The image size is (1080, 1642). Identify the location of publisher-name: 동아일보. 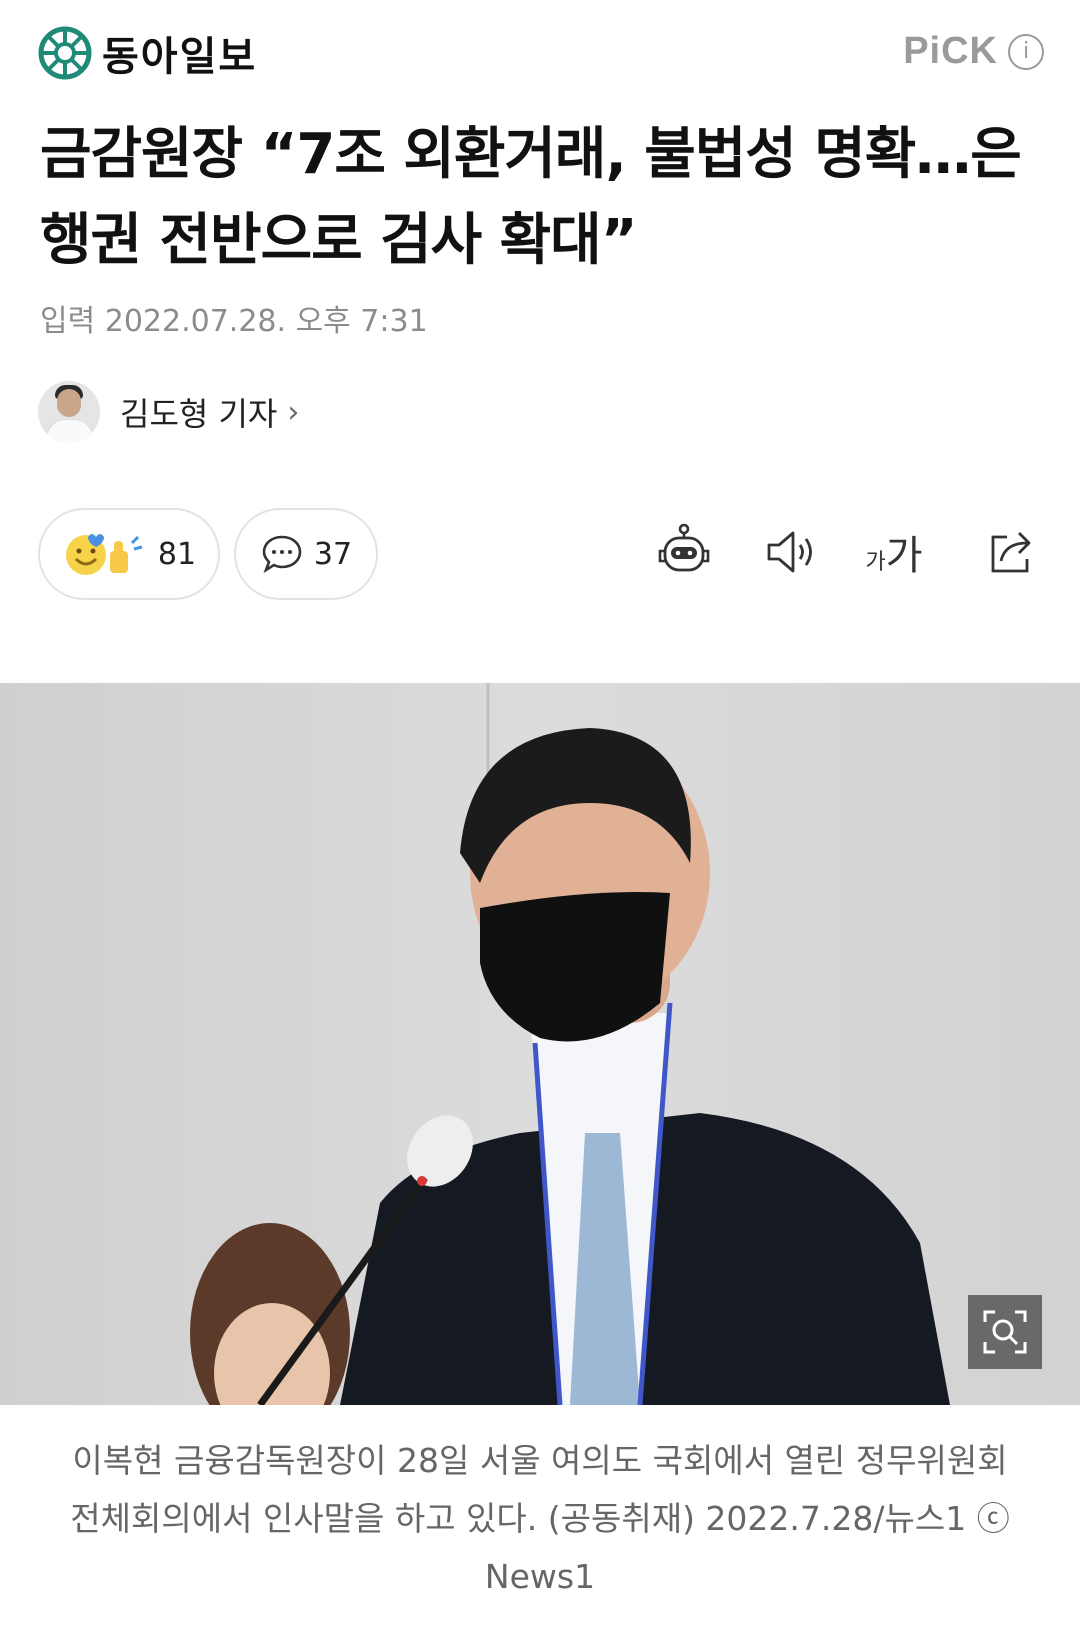
(180, 57).